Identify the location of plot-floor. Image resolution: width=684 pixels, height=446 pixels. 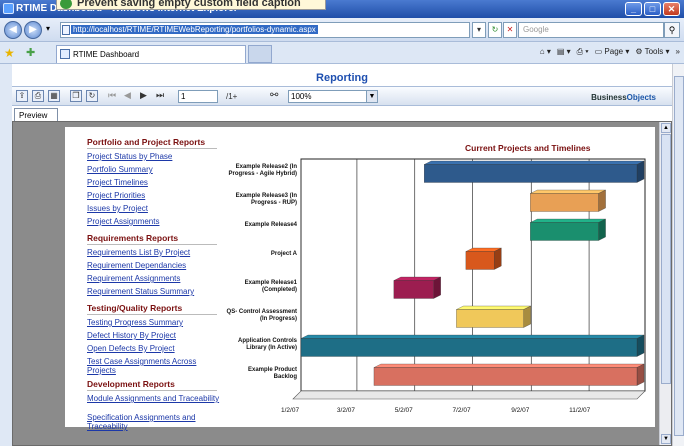
(469, 395).